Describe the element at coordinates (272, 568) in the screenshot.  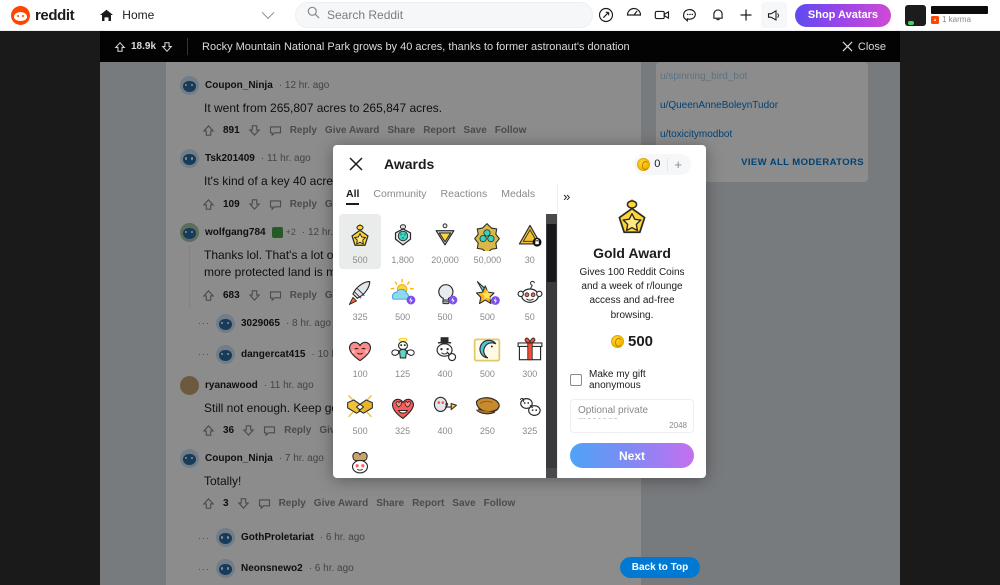
I see `comment-author: Neonsnewo2` at that location.